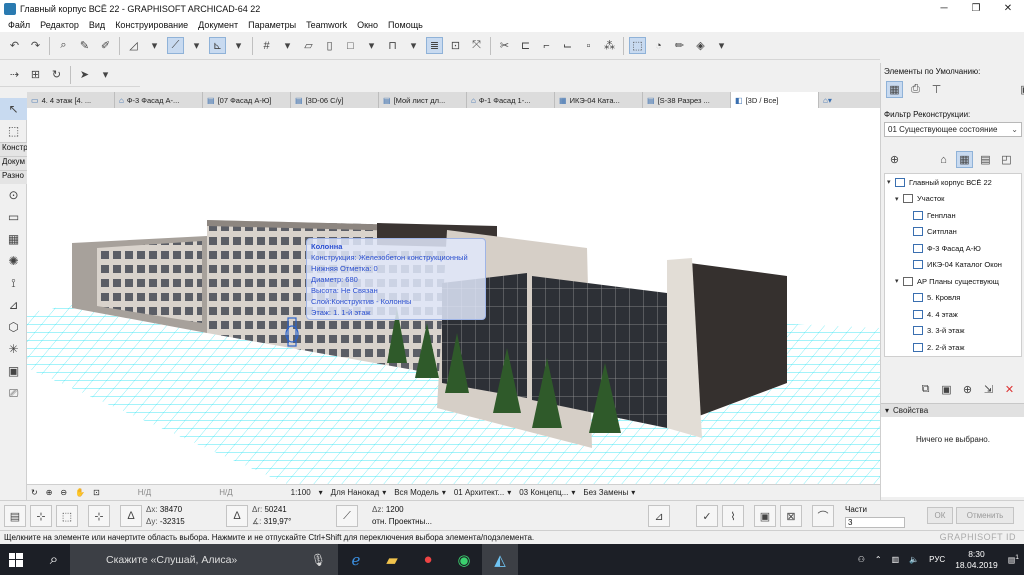 The width and height of the screenshot is (1024, 575). What do you see at coordinates (937, 559) in the screenshot?
I see `language-indicator: РУС` at bounding box center [937, 559].